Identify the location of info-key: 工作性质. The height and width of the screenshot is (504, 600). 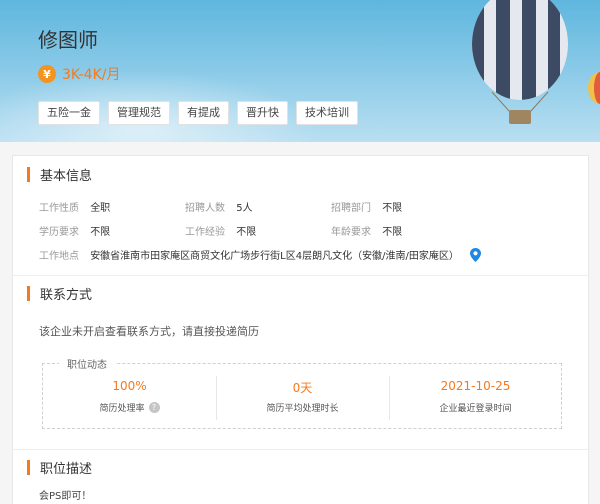
(59, 208).